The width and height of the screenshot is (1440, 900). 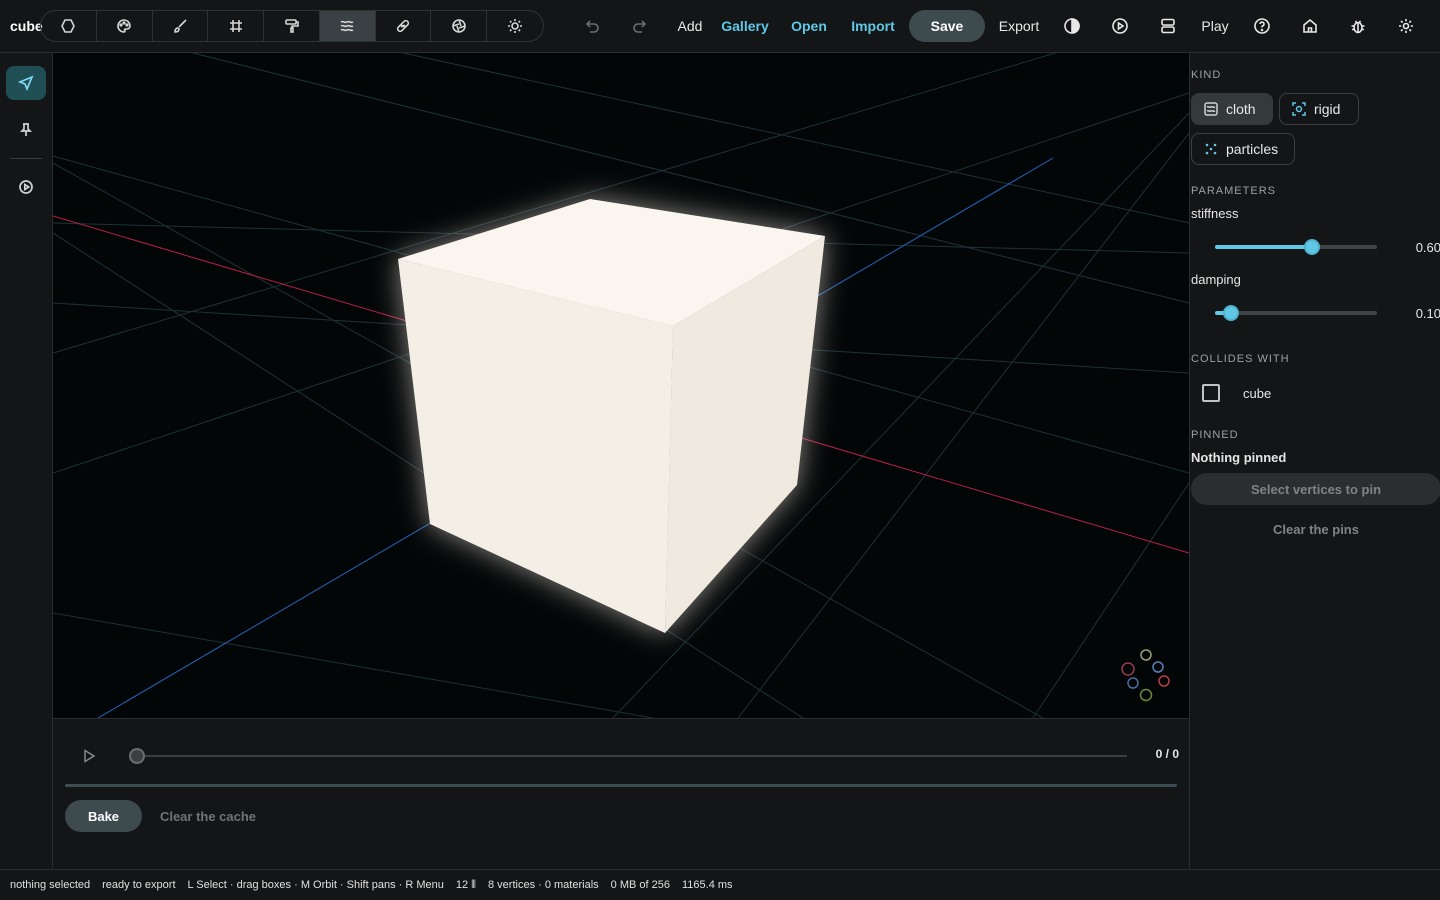 What do you see at coordinates (611, 416) in the screenshot?
I see `cube-mesh` at bounding box center [611, 416].